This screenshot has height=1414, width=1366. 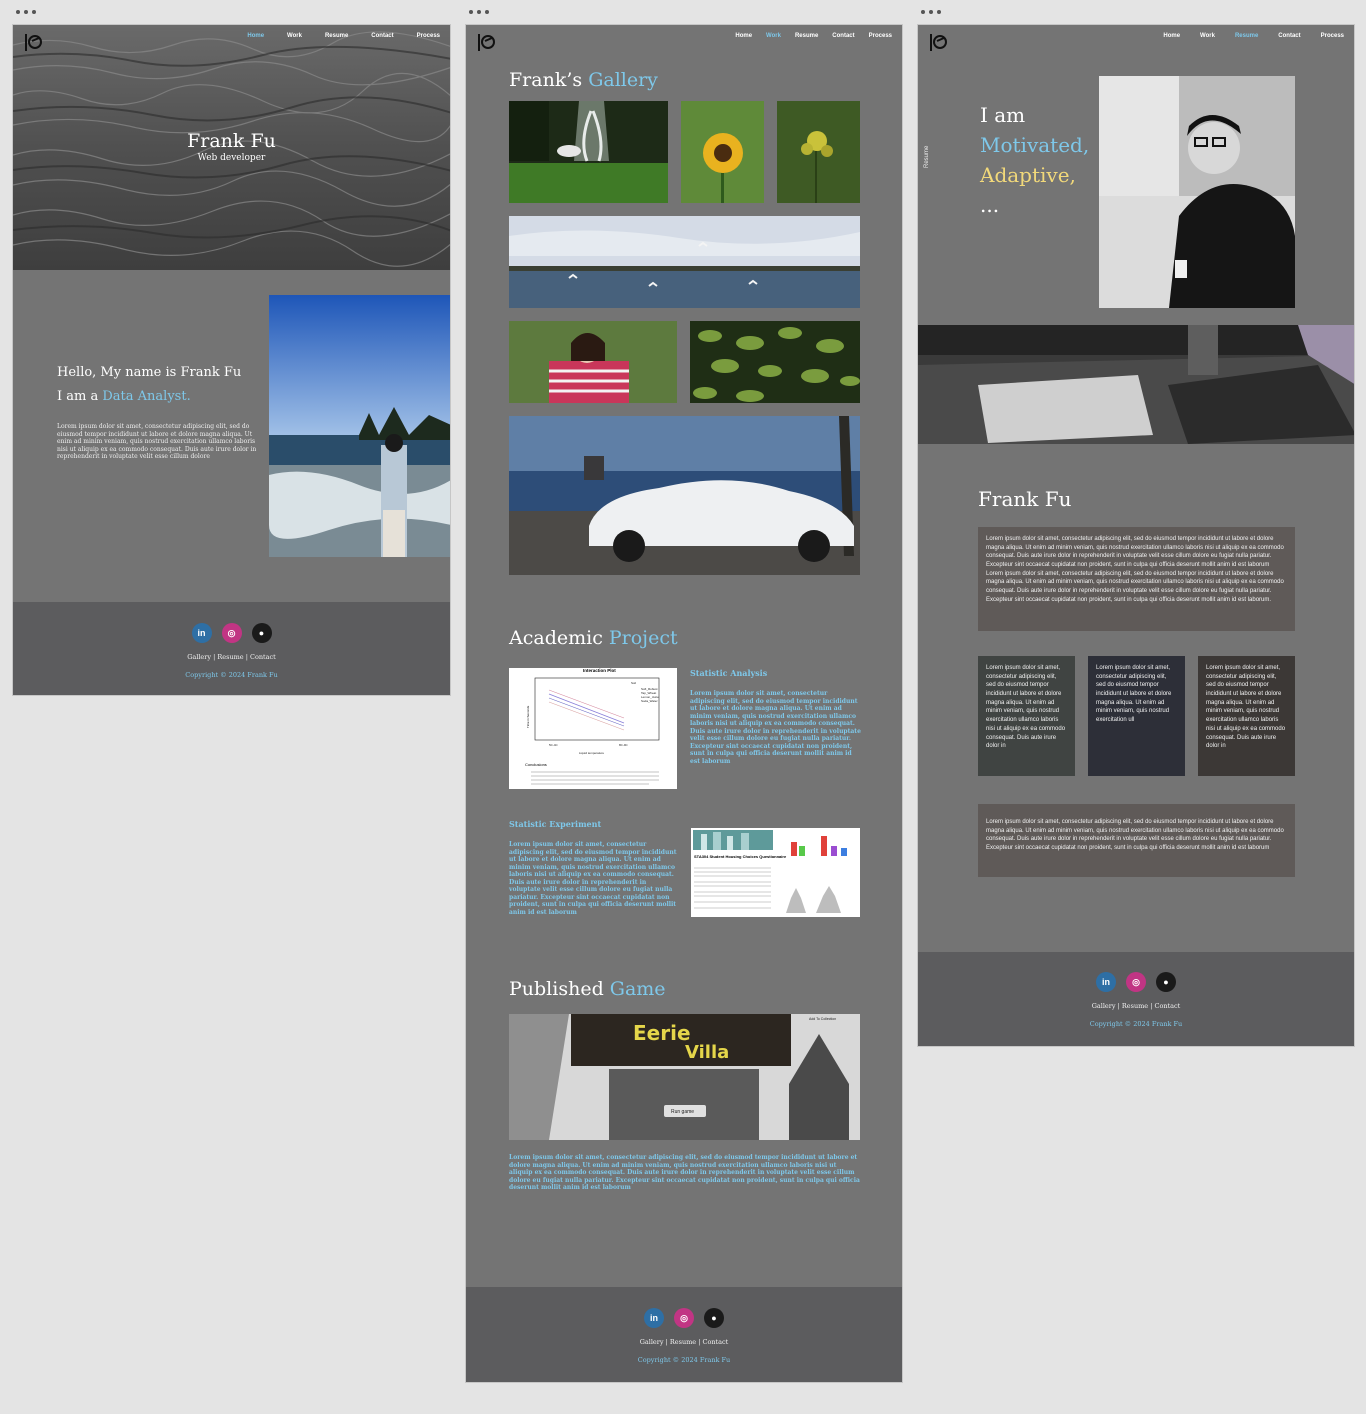 I want to click on gallery-car-image, so click(x=684, y=495).